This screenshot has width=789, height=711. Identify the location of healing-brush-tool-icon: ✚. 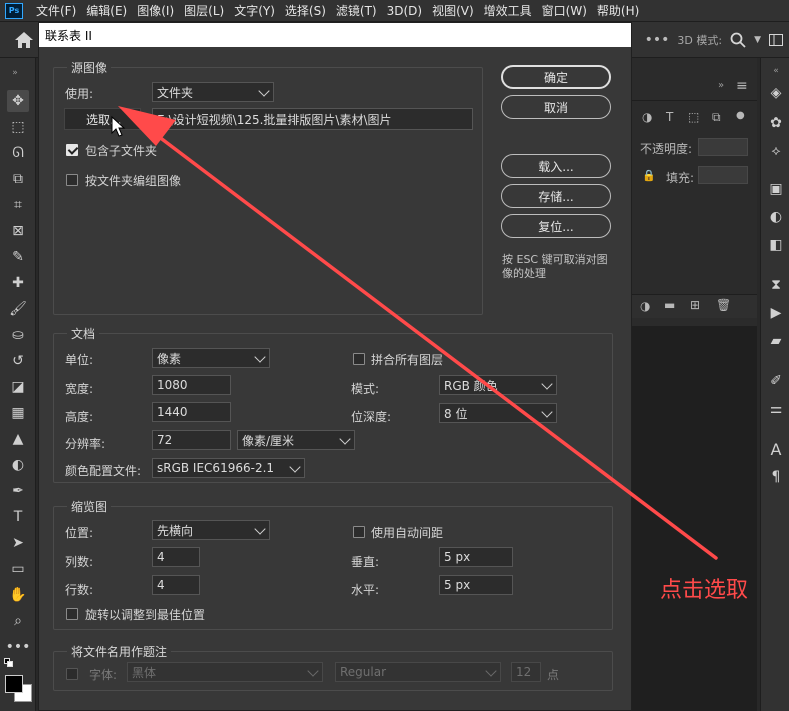
(18, 283).